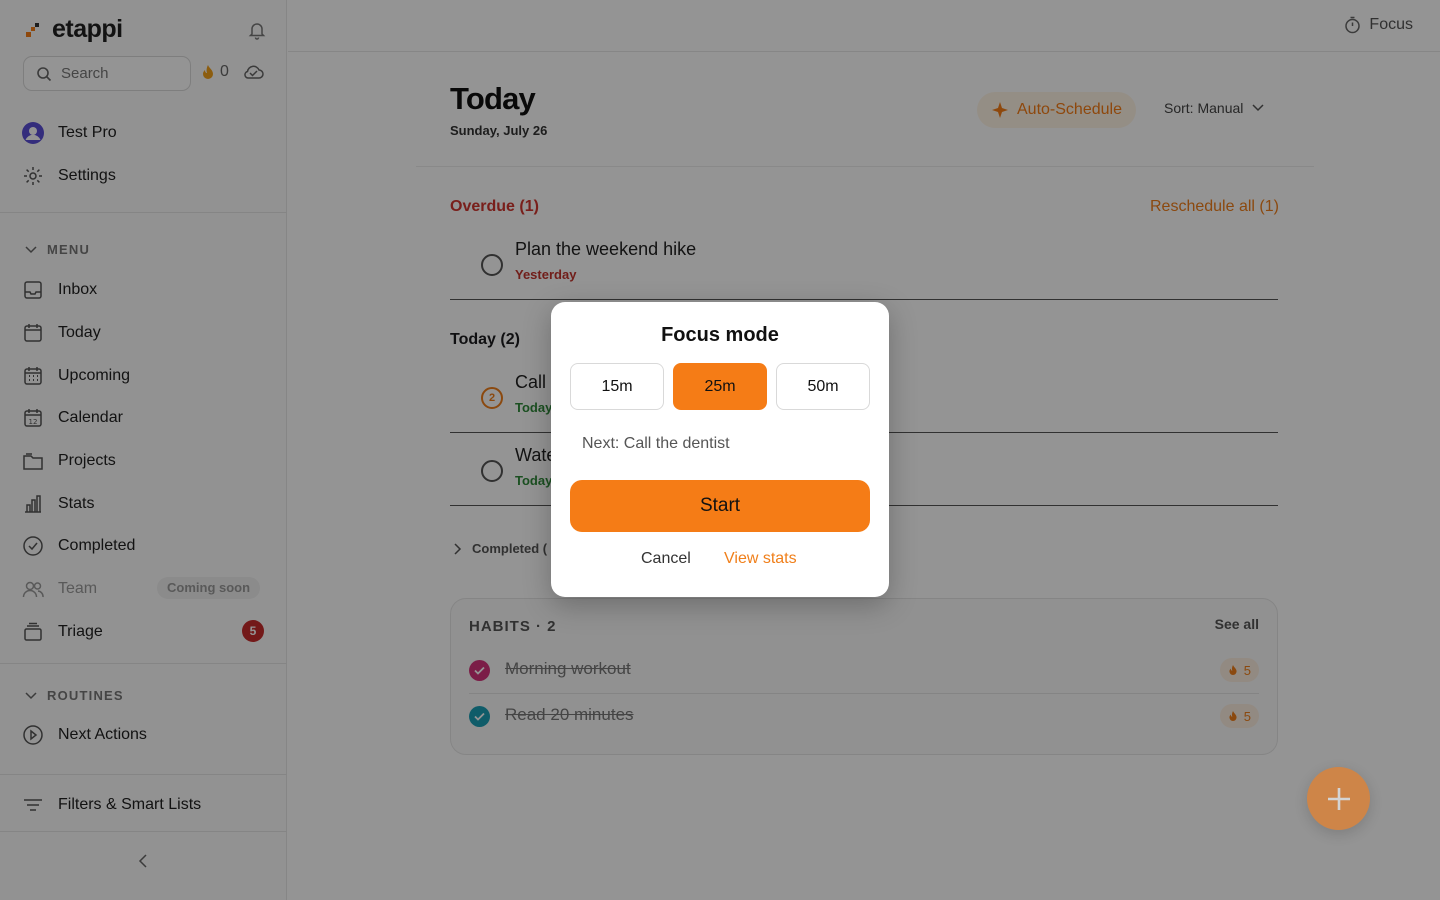 This screenshot has width=1440, height=900. I want to click on start-button: Start, so click(720, 506).